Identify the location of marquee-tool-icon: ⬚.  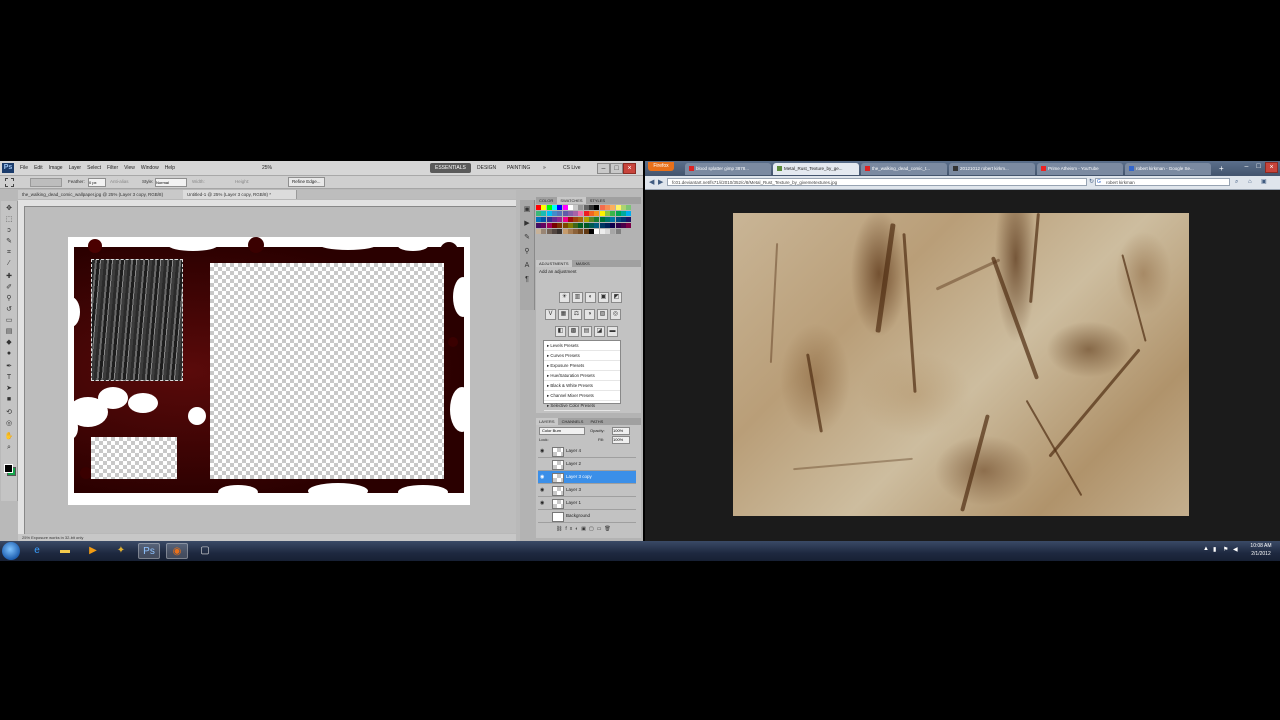
(9, 220).